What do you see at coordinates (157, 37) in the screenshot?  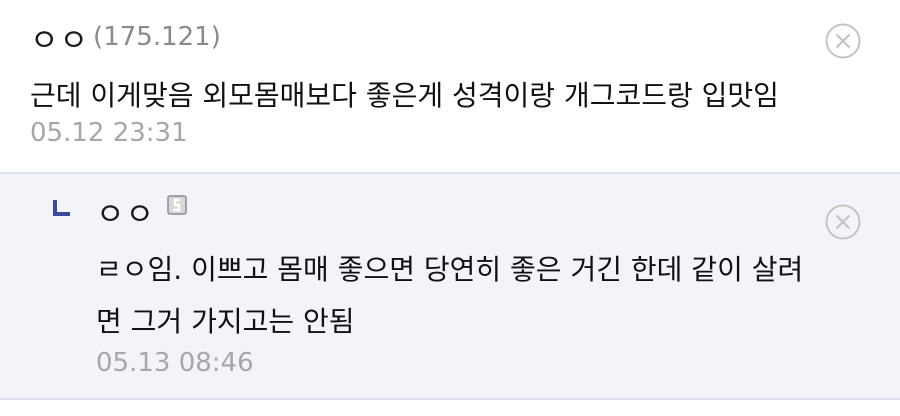 I see `comment-ip: (175.121)` at bounding box center [157, 37].